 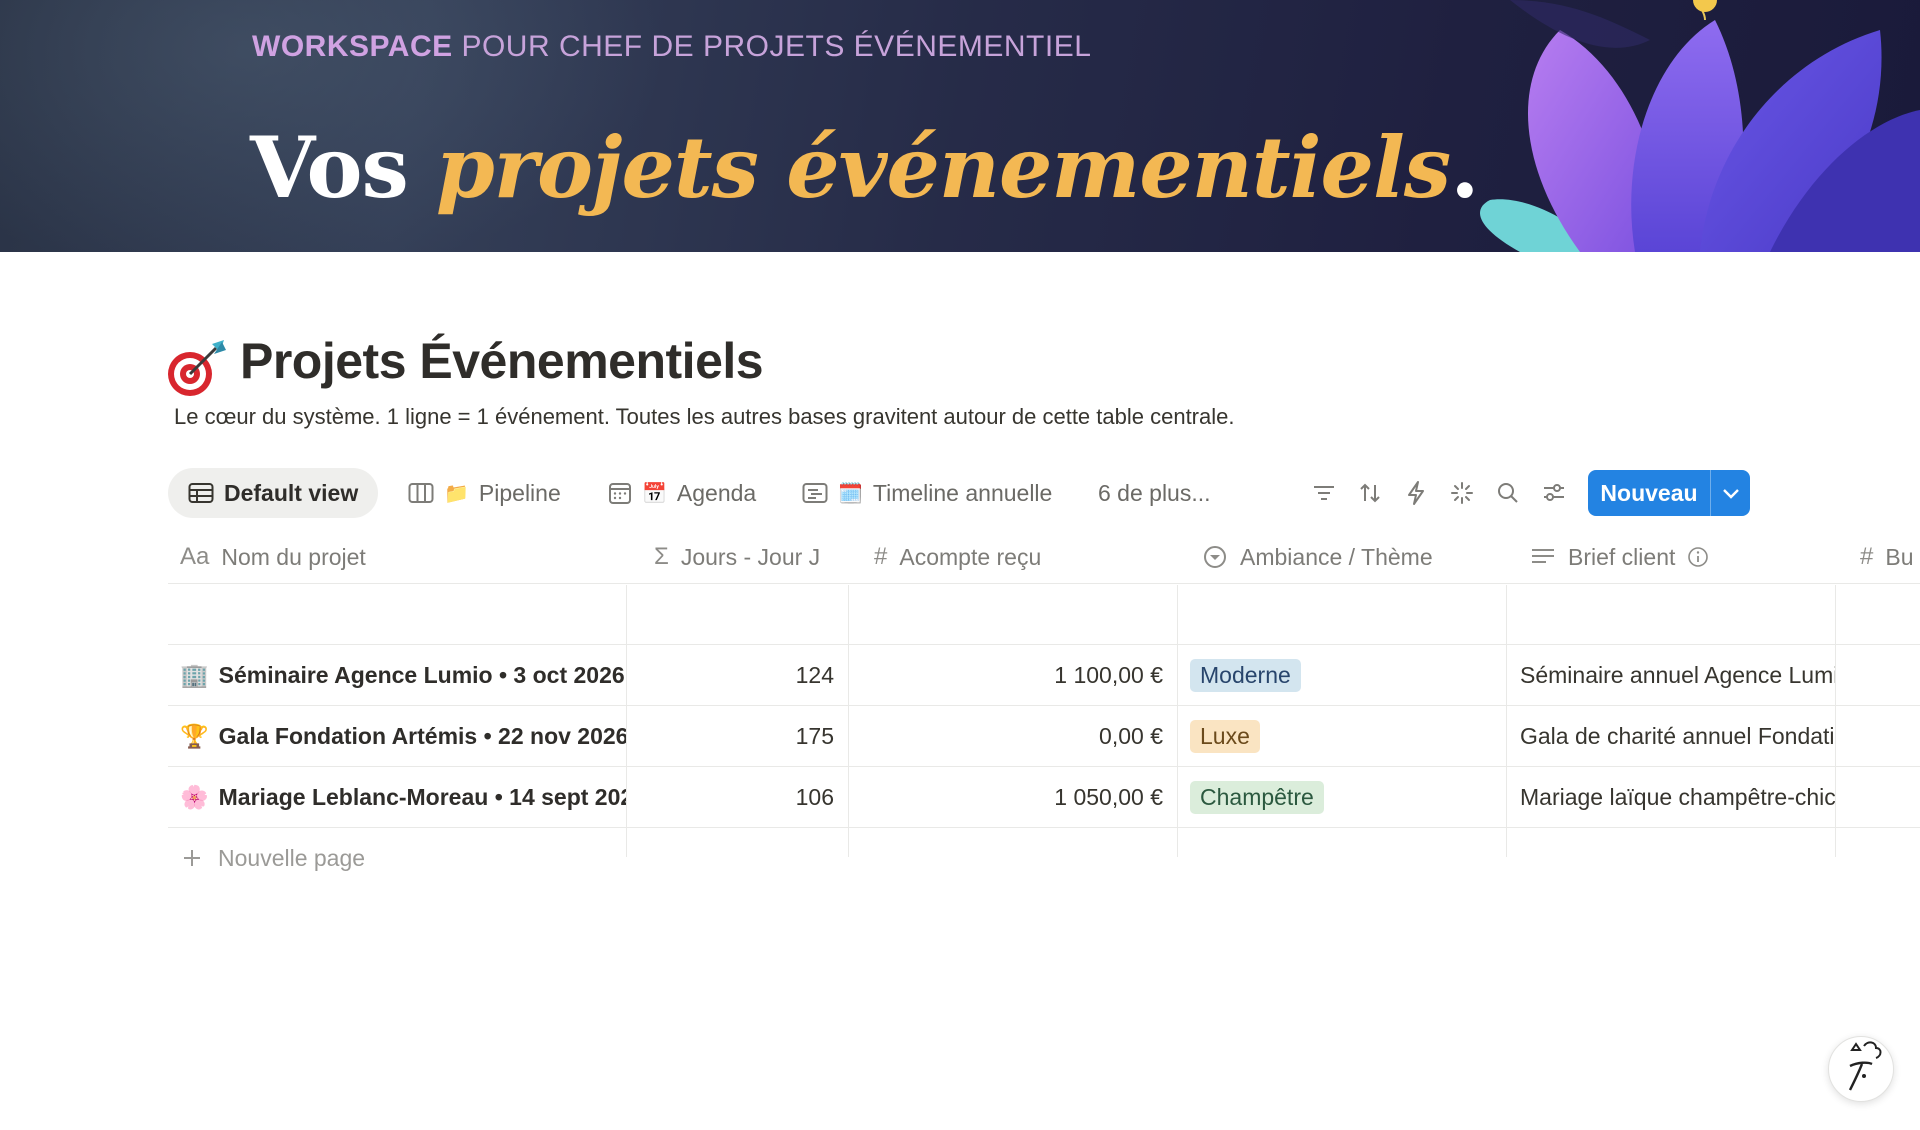 I want to click on column-header-nom-du-projet: Aa Nom du projet, so click(x=267, y=557).